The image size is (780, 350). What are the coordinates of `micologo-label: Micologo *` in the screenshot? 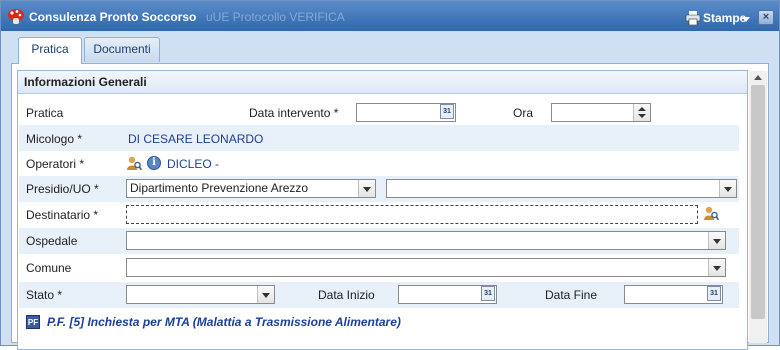 It's located at (54, 139).